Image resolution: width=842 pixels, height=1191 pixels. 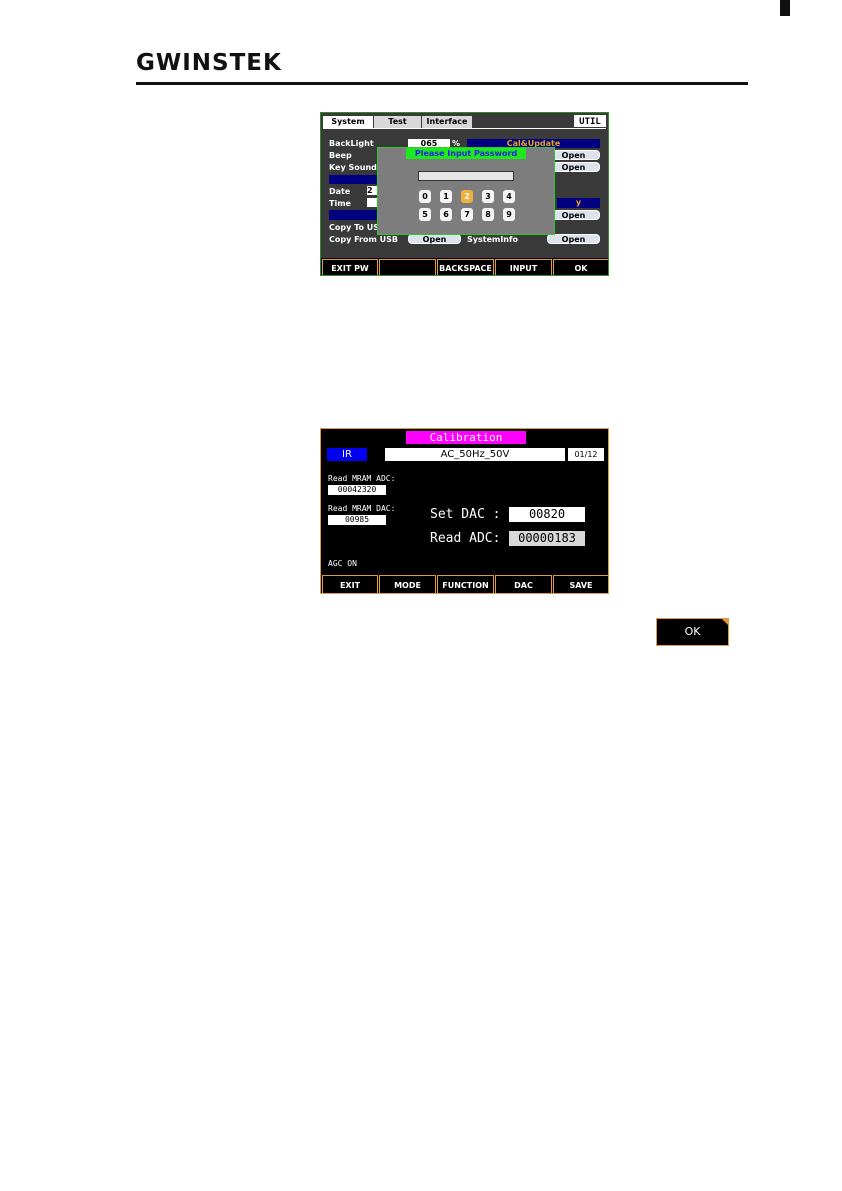 I want to click on calibration-title: Calibration, so click(x=466, y=437).